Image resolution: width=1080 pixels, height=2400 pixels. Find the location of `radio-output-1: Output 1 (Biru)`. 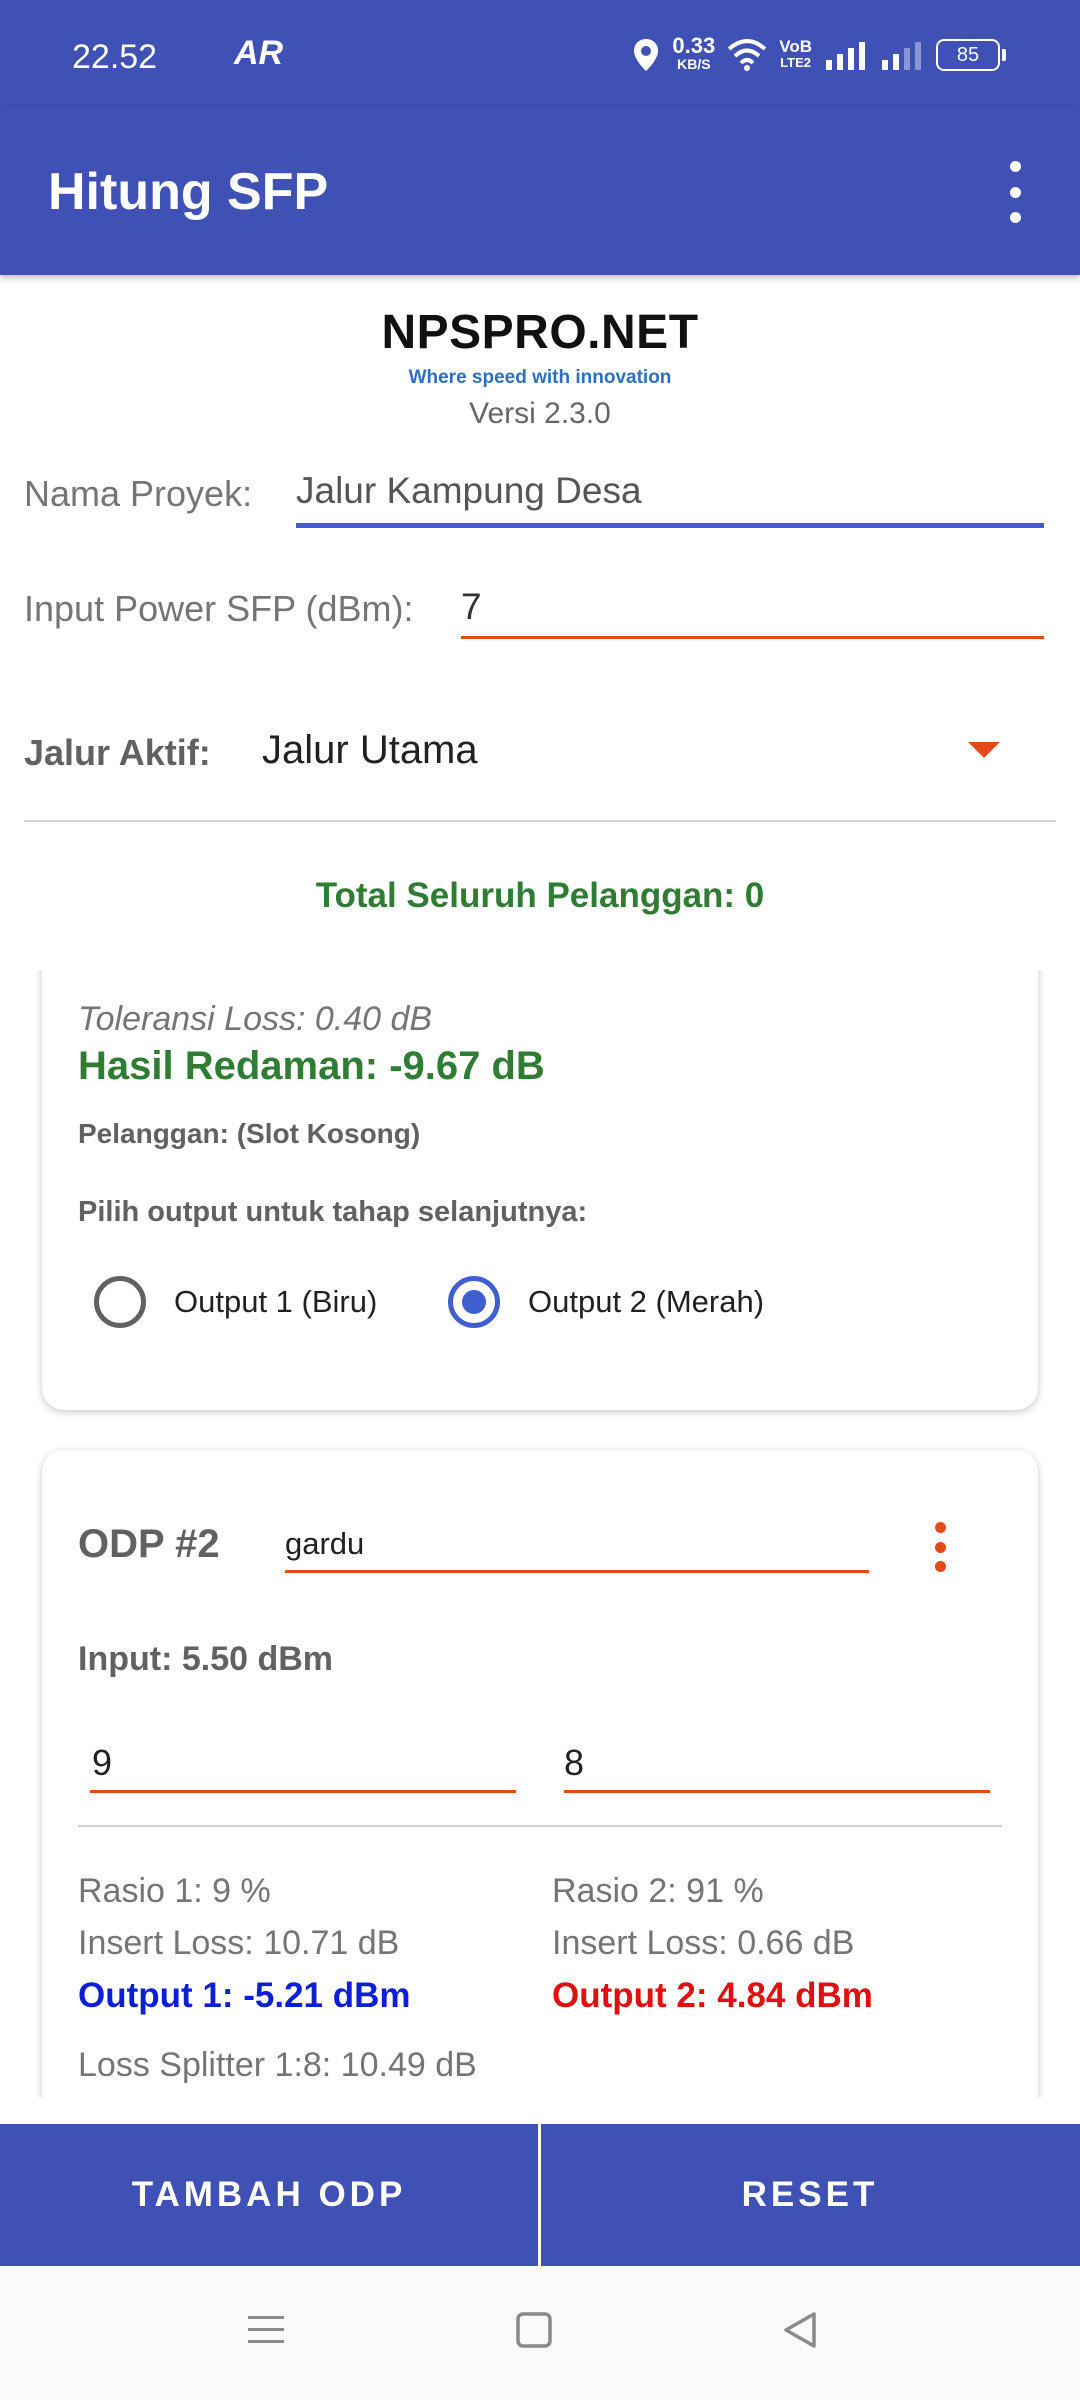

radio-output-1: Output 1 (Biru) is located at coordinates (254, 1303).